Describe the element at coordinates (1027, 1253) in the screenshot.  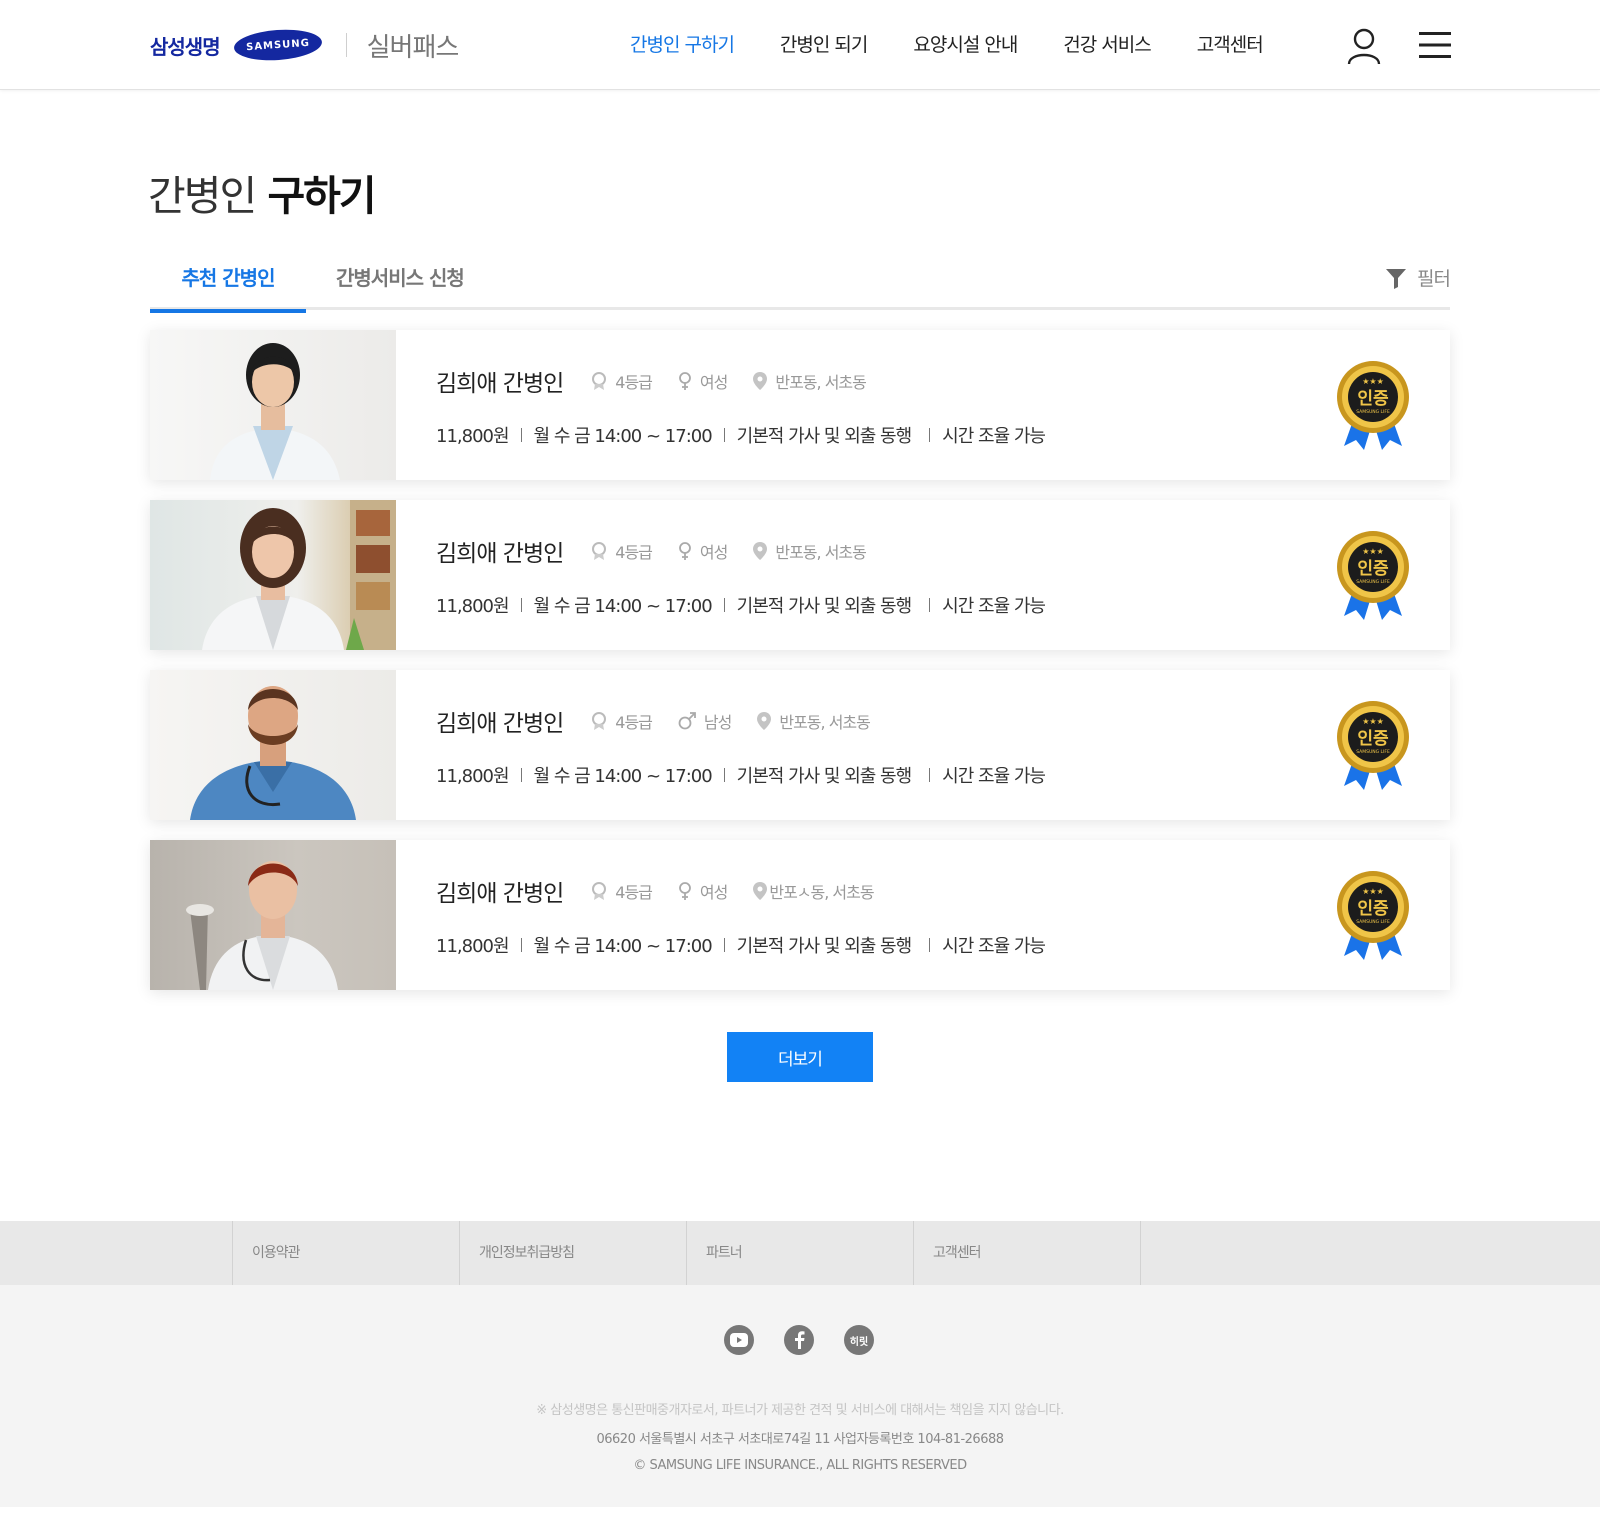
I see `footer-link-customer-center: 고객센터` at that location.